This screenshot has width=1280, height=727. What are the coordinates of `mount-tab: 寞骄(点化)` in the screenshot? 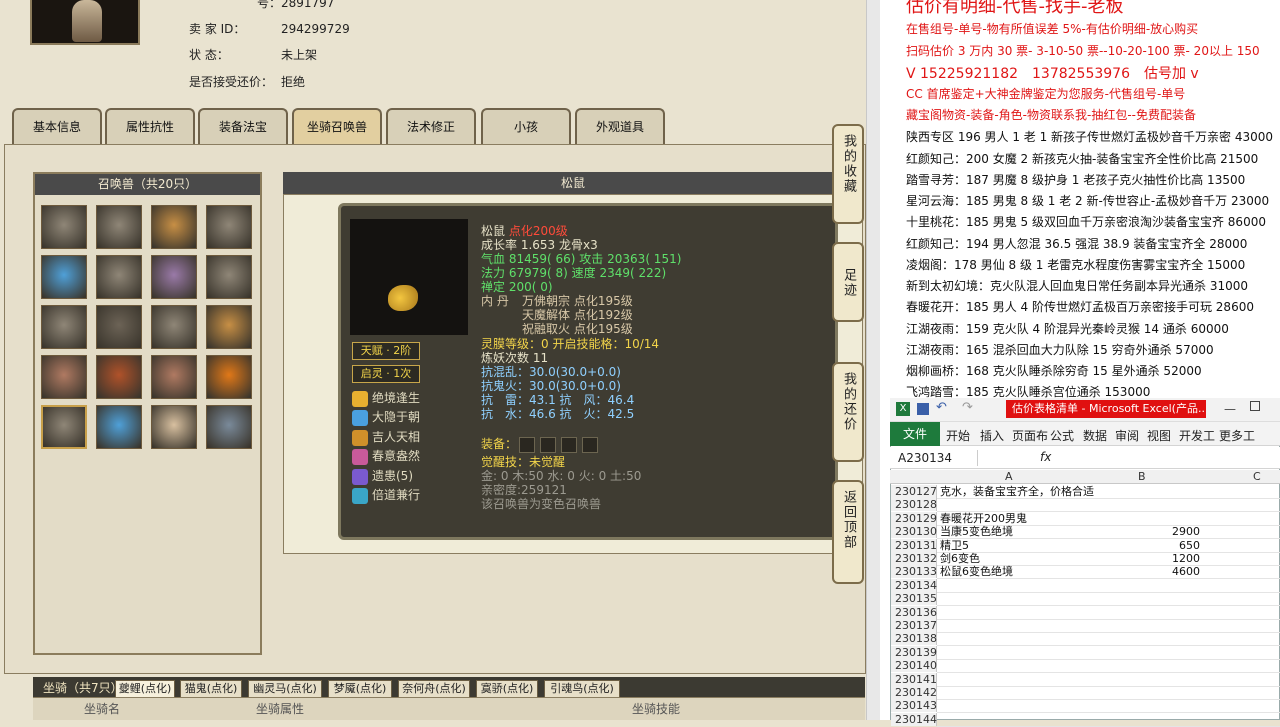 It's located at (507, 689).